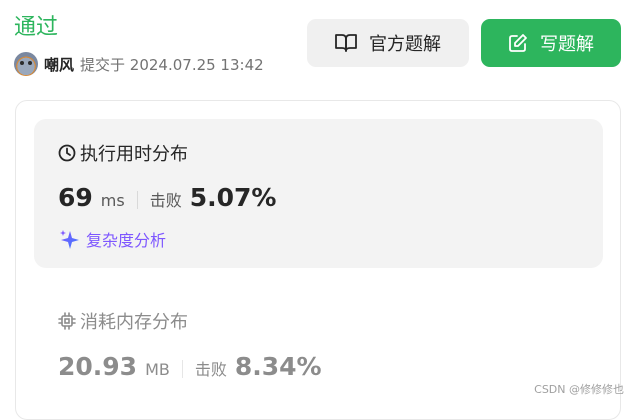 The height and width of the screenshot is (420, 632). What do you see at coordinates (134, 322) in the screenshot?
I see `memory-title-label: 消耗内存分布` at bounding box center [134, 322].